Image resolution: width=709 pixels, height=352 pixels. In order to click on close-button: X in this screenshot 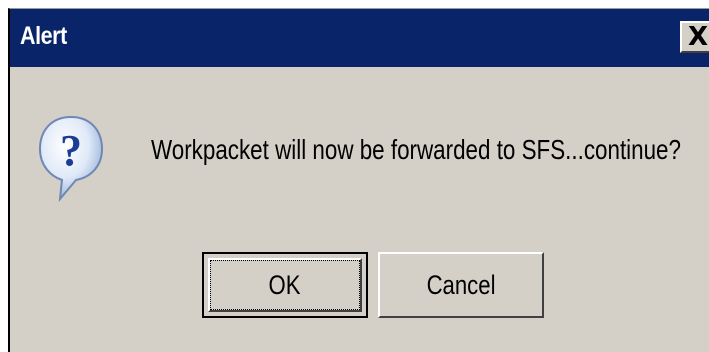, I will do `click(694, 37)`.